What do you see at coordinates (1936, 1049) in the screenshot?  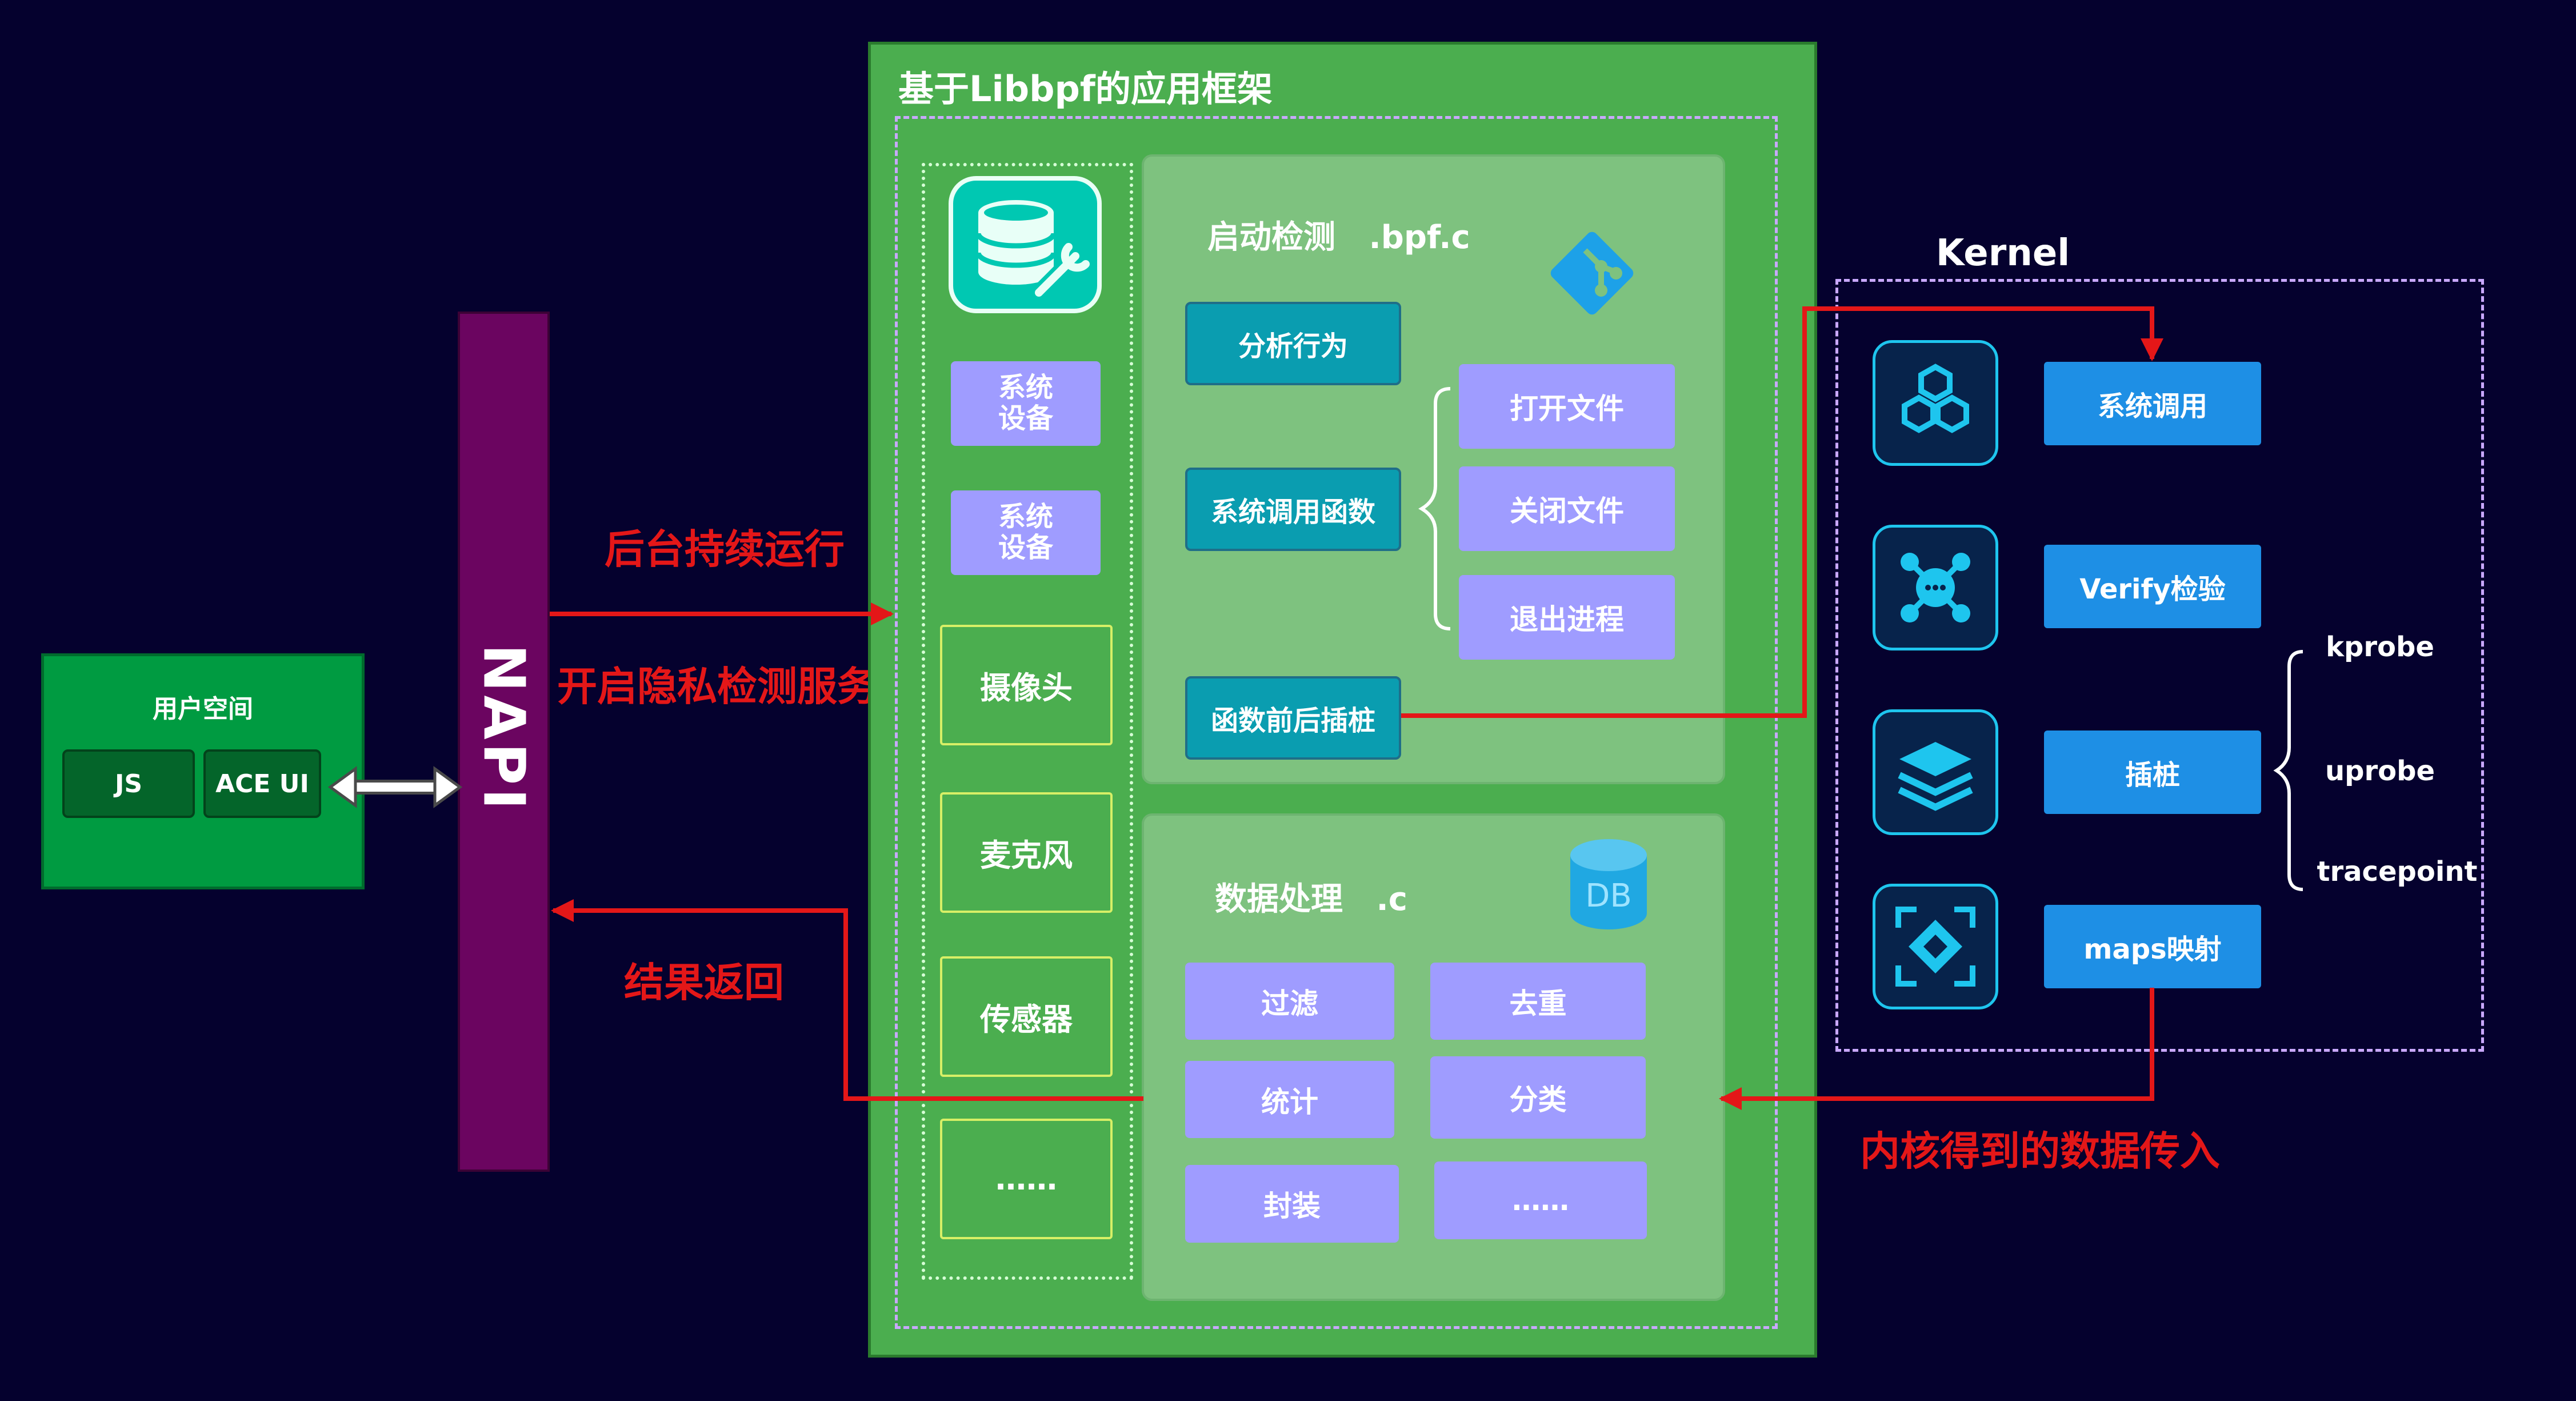 I see `kernel-data-arrow` at bounding box center [1936, 1049].